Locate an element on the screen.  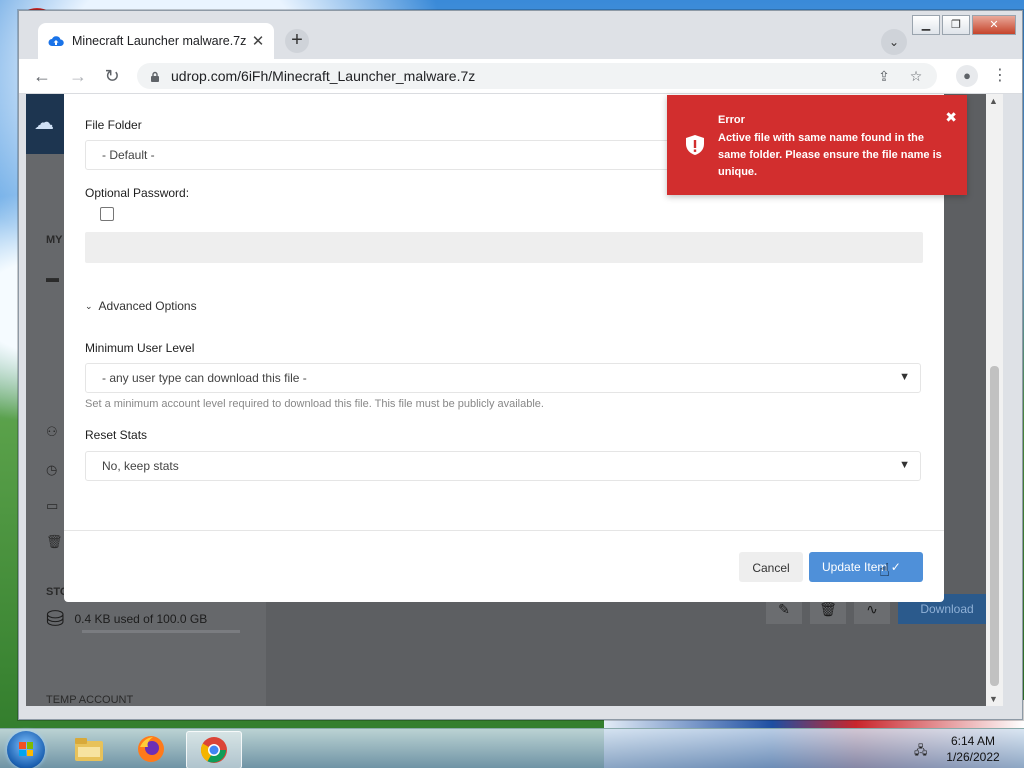
inbox-icon: ▭ is located at coordinates (54, 505).